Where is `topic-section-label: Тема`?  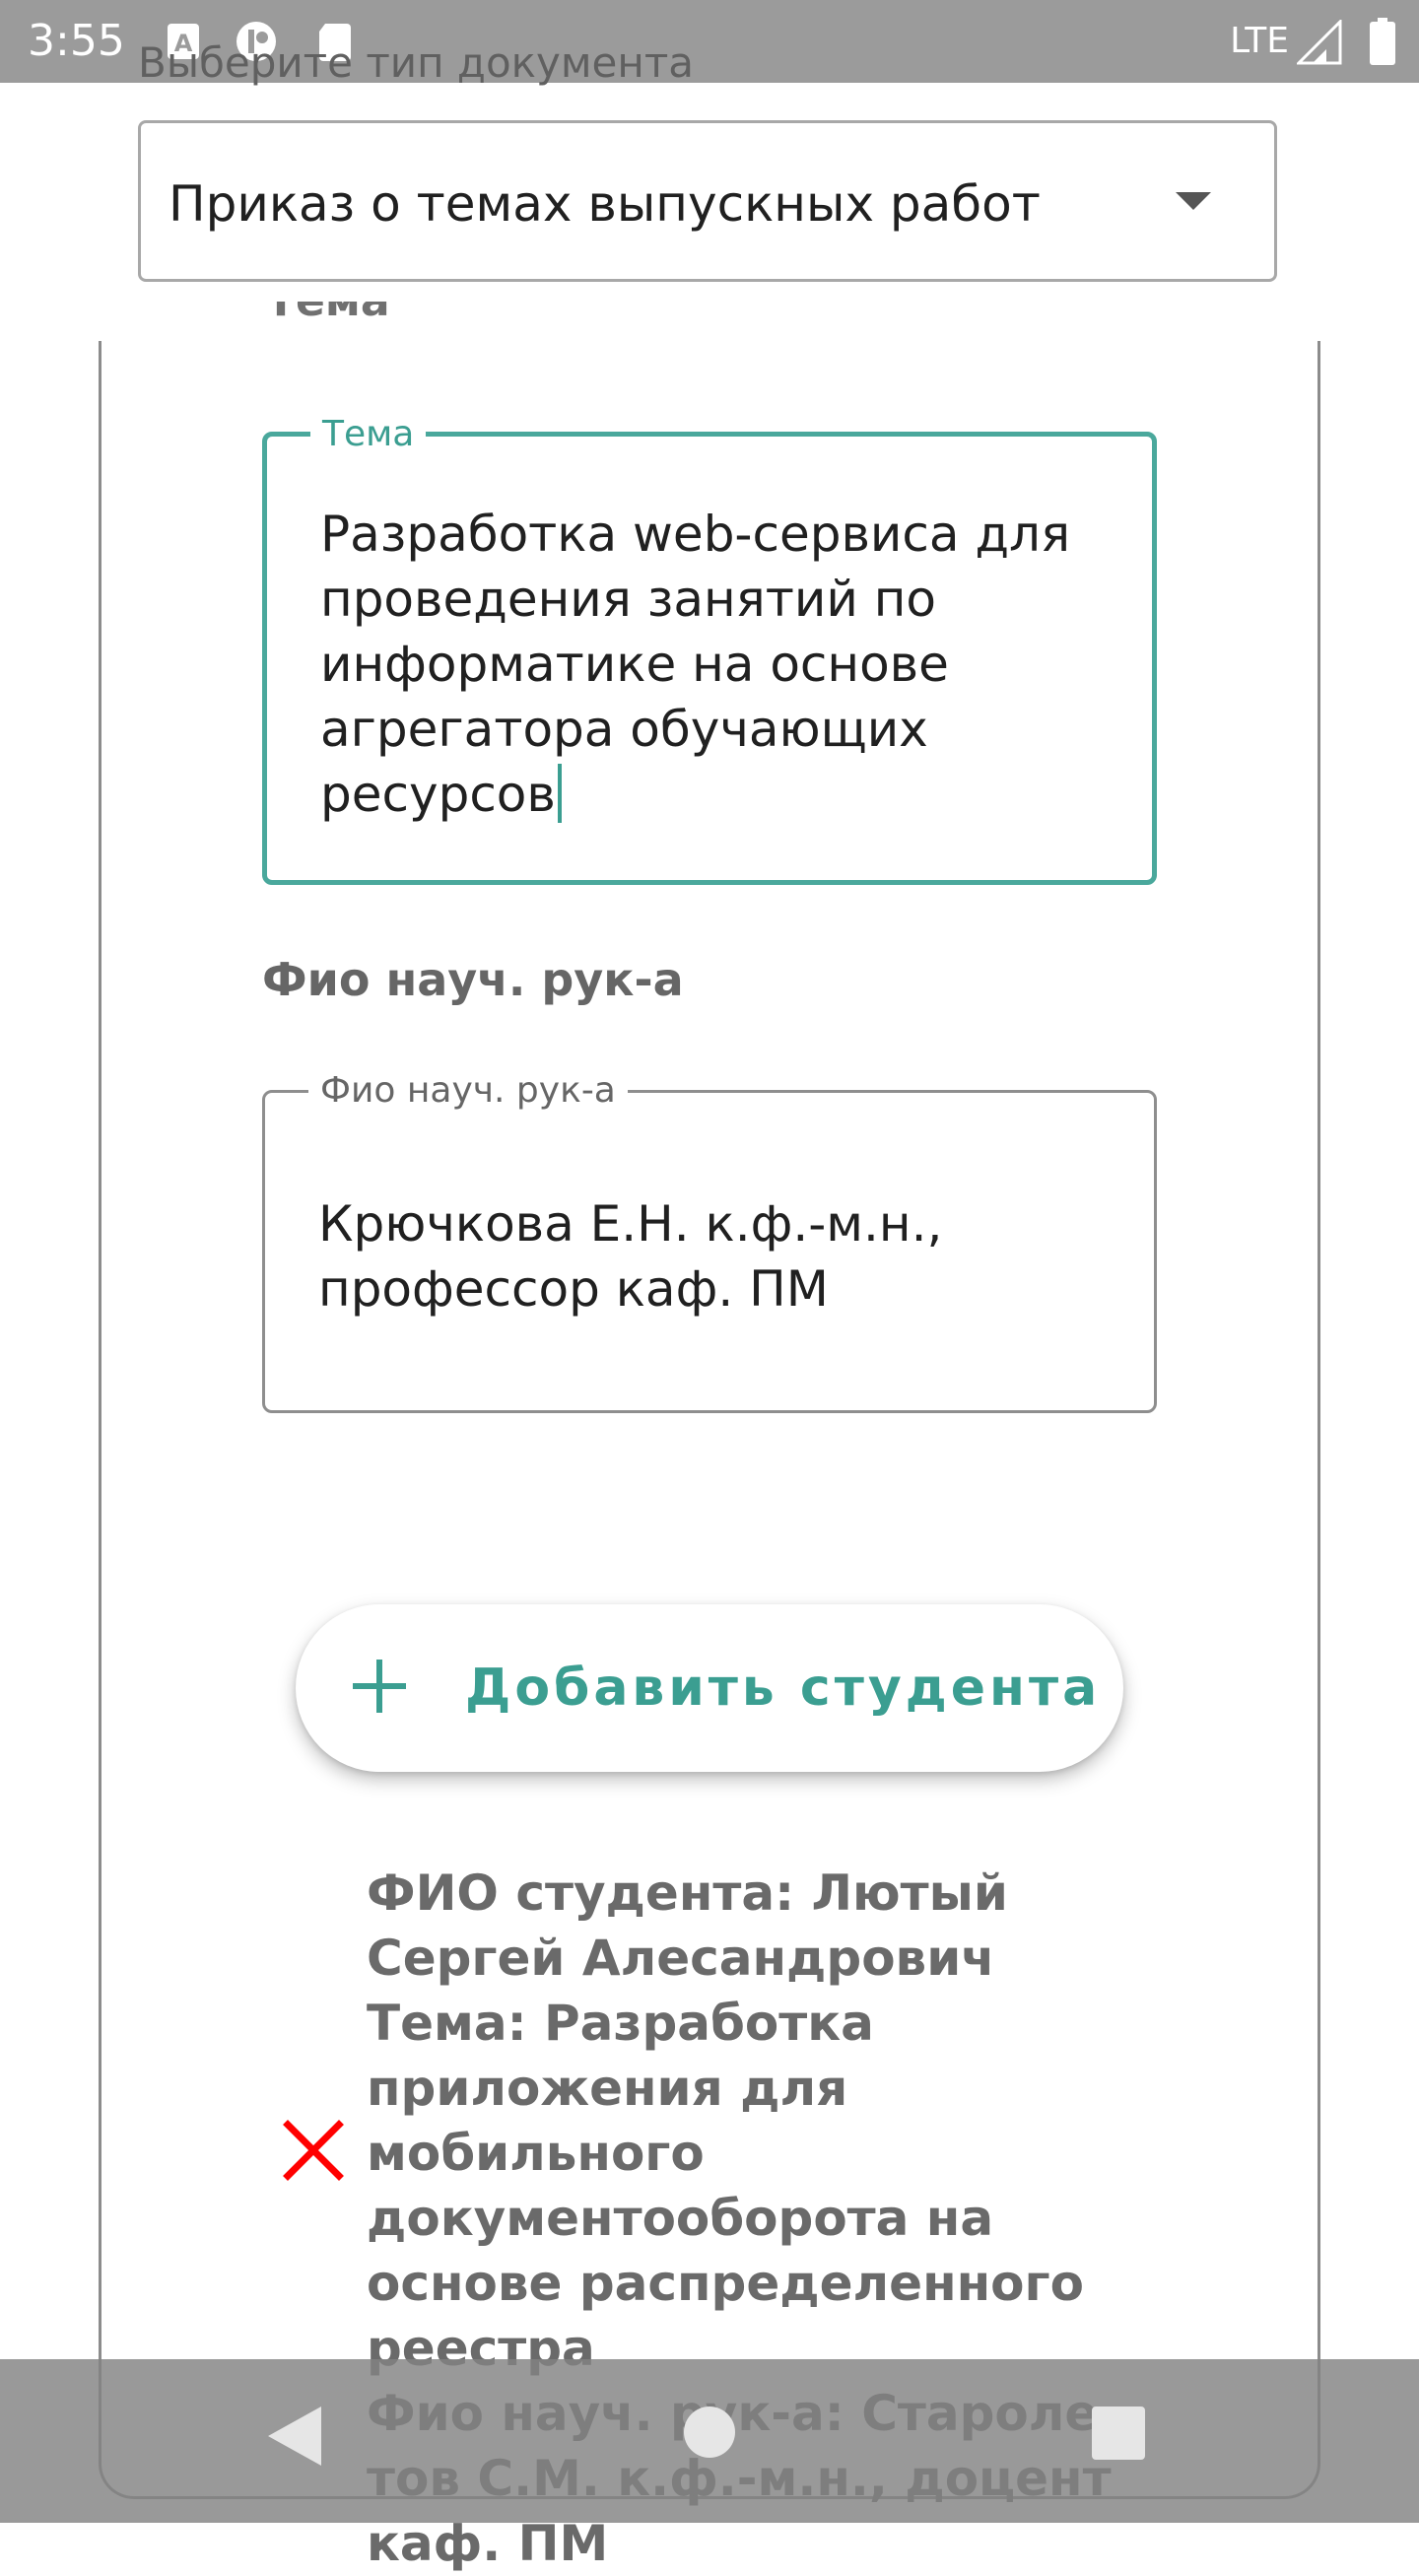
topic-section-label: Тема is located at coordinates (340, 321).